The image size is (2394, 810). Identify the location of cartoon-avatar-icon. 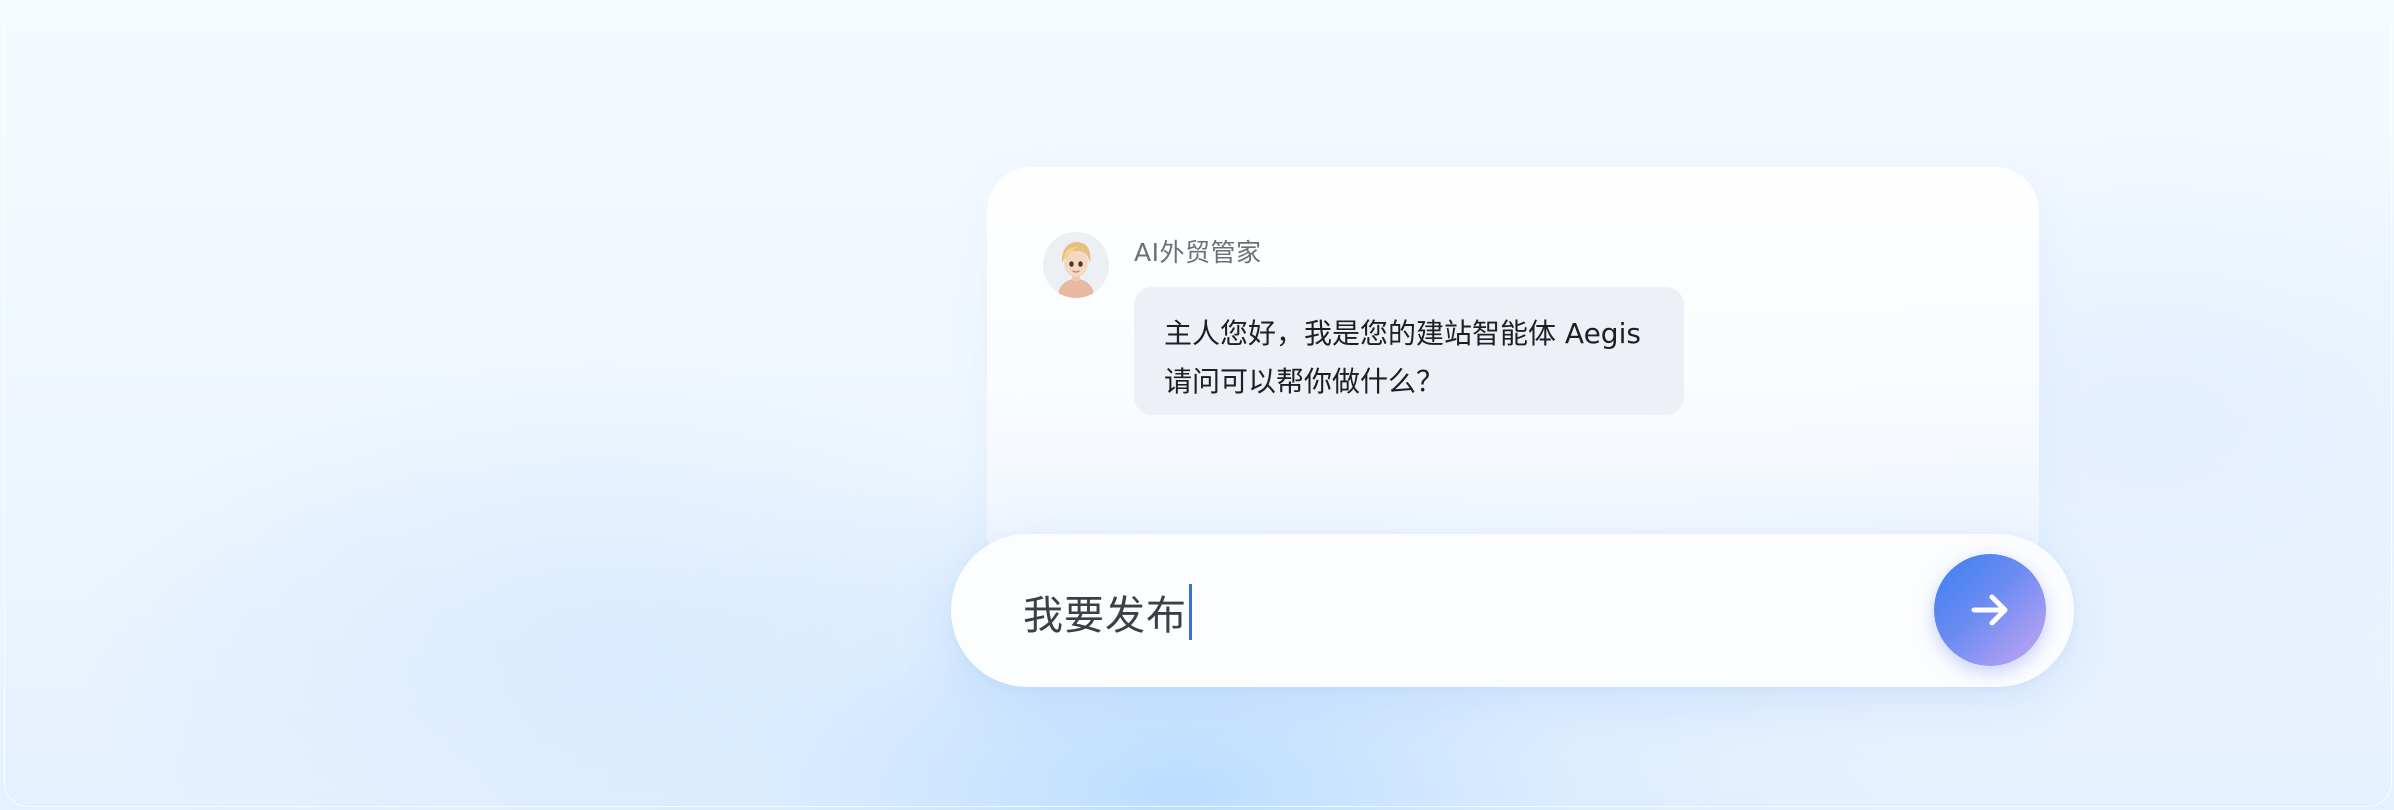
(1076, 265).